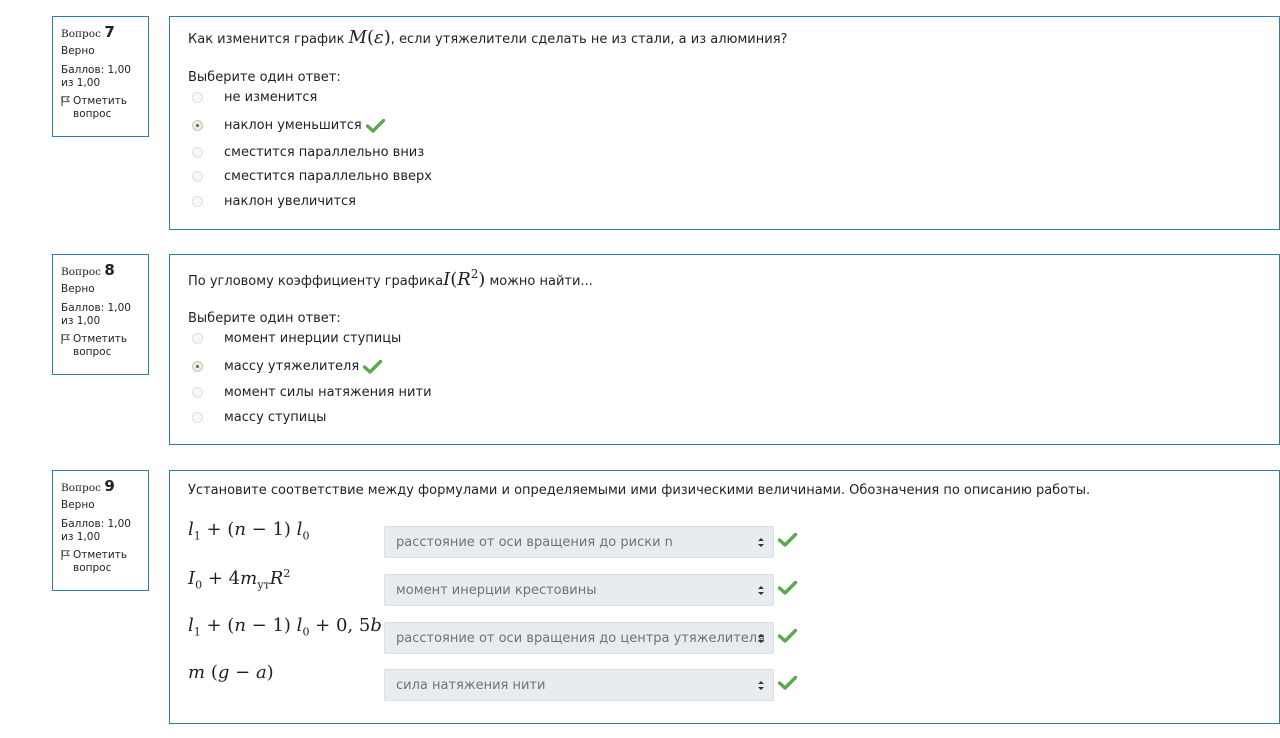  What do you see at coordinates (579, 685) in the screenshot?
I see `answer-select: сила натяжения нити` at bounding box center [579, 685].